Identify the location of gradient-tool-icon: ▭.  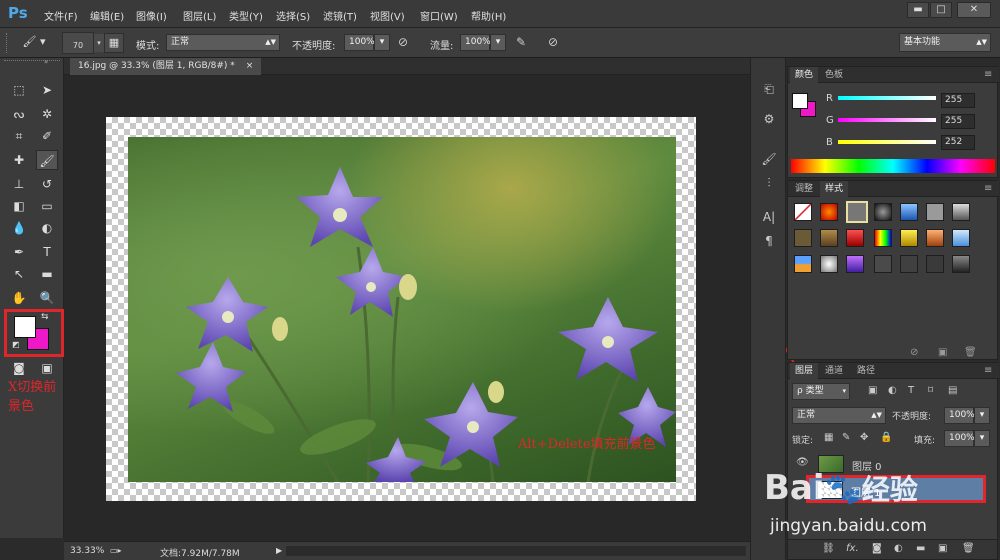
(47, 206).